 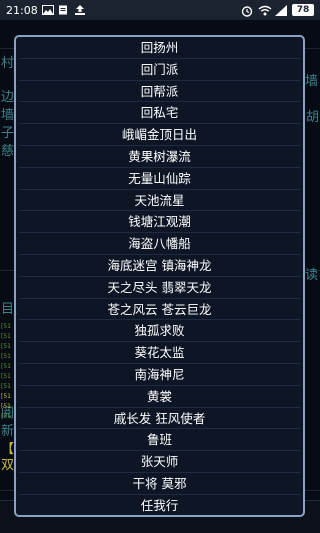 What do you see at coordinates (8, 63) in the screenshot?
I see `bg-char: 村` at bounding box center [8, 63].